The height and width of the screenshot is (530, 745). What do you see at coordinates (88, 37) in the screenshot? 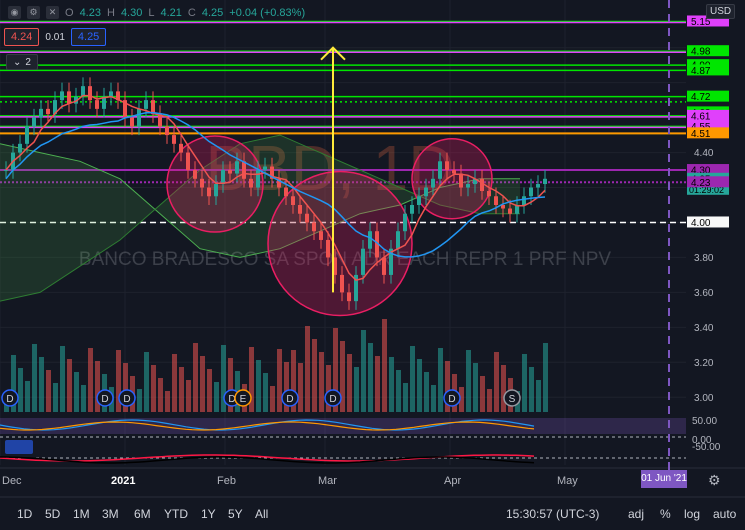
I see `buy-button: 4.25` at bounding box center [88, 37].